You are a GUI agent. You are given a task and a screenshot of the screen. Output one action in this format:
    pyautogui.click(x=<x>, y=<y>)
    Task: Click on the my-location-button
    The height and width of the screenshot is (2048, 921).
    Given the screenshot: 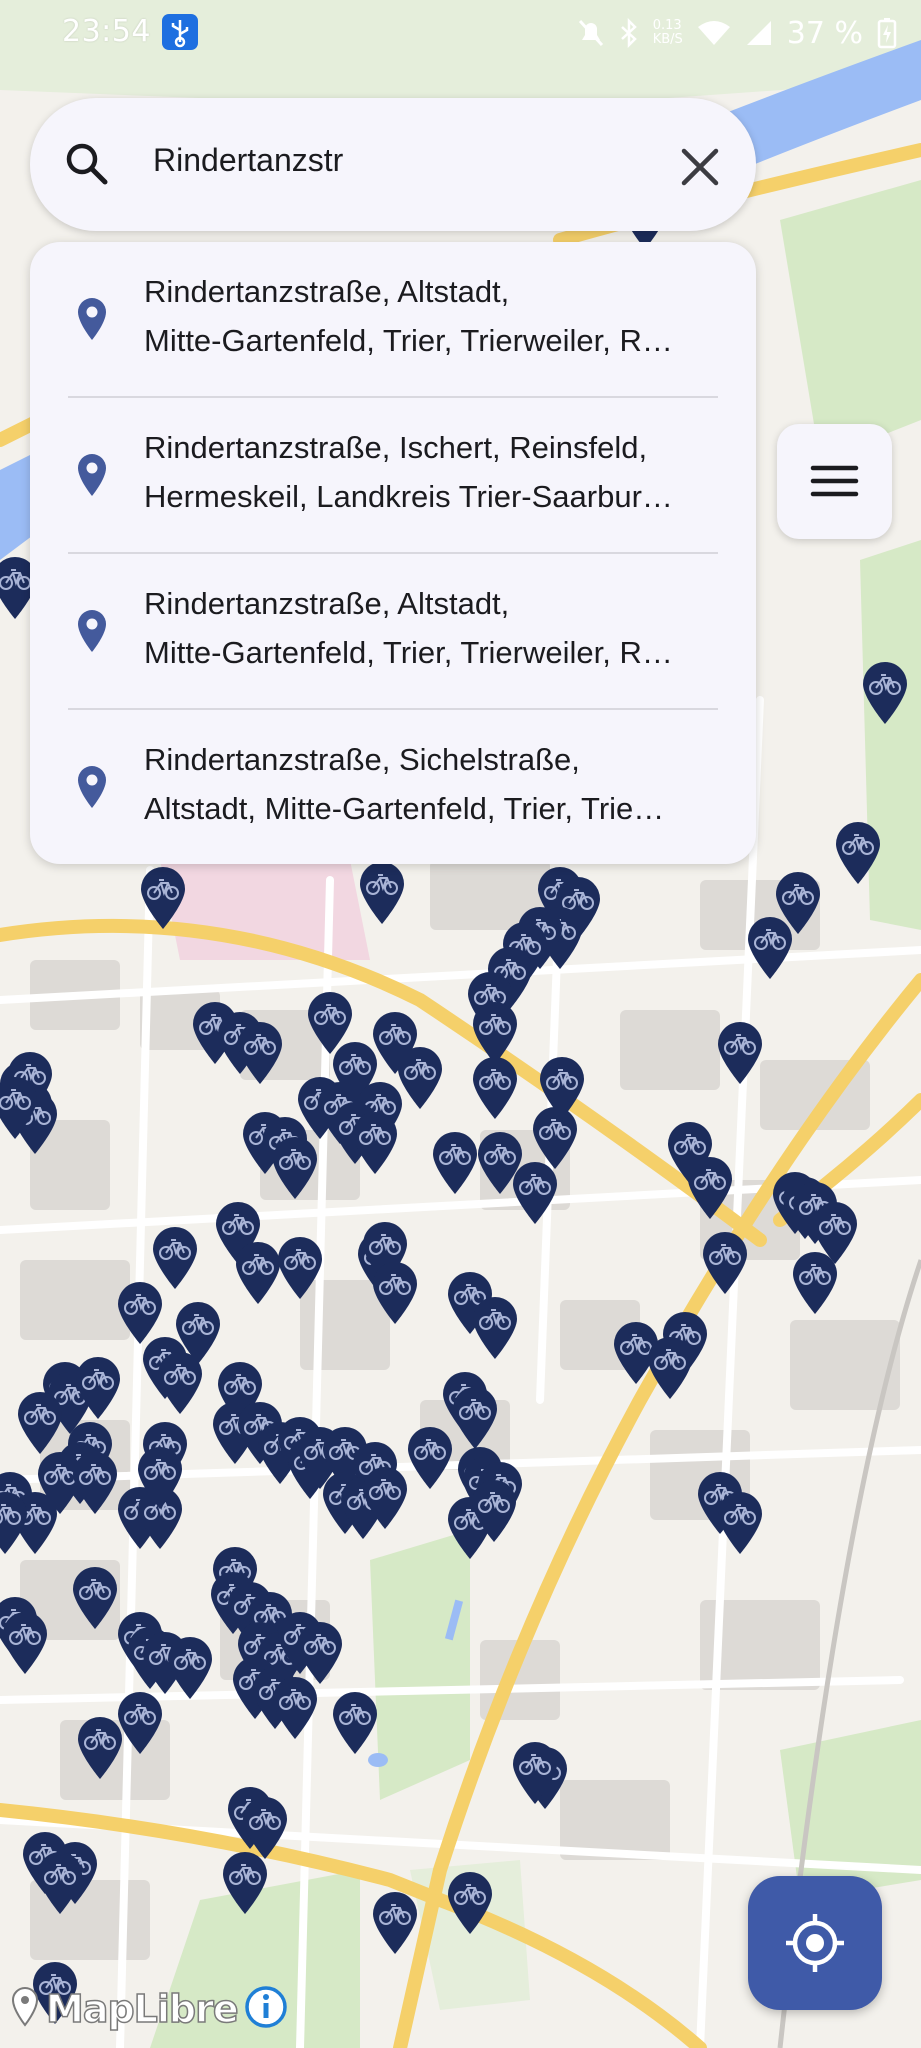 What is the action you would take?
    pyautogui.click(x=815, y=1943)
    